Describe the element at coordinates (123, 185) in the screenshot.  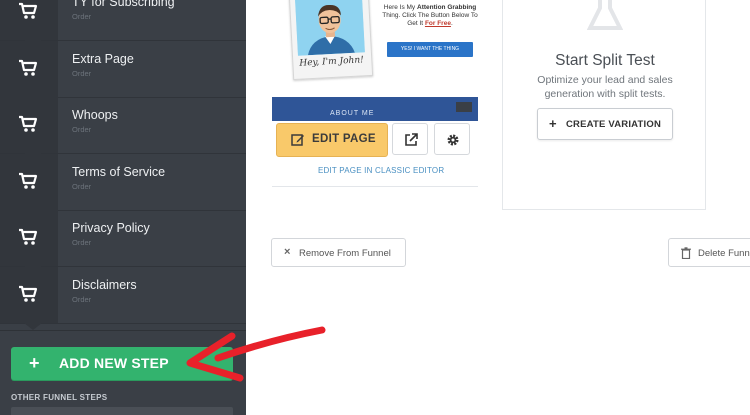
I see `funnel-step-terms-of-service: Terms of Service Order` at that location.